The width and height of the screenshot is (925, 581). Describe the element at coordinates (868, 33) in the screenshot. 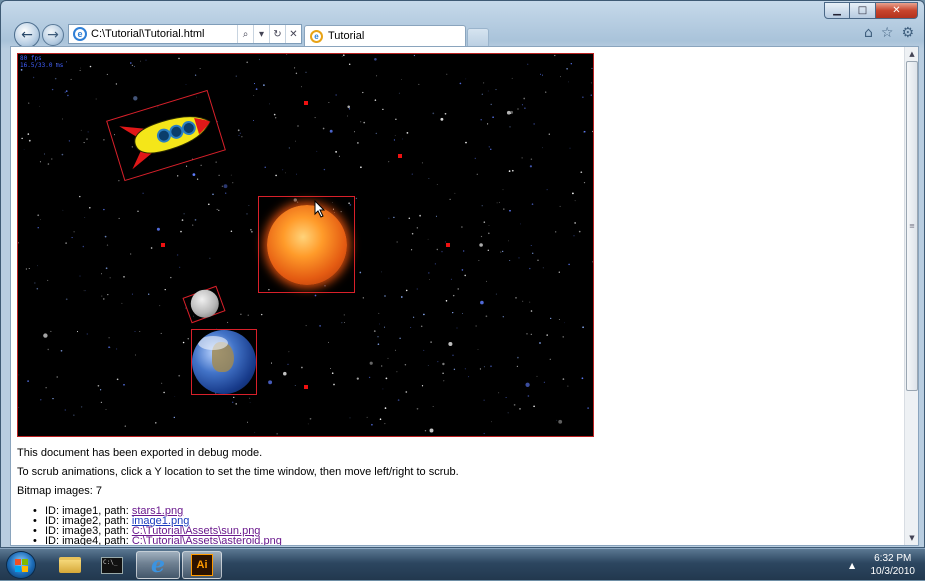

I see `home-icon: ⌂` at that location.